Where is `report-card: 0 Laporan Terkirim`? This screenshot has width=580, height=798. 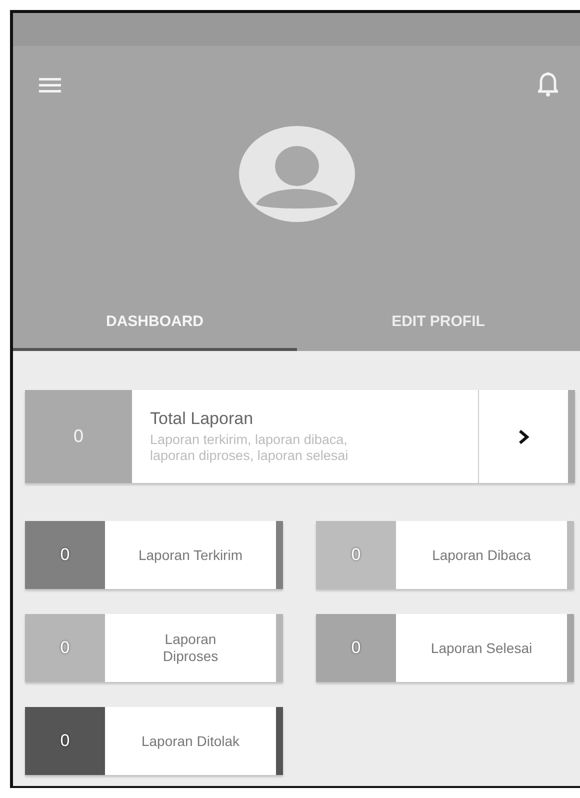
report-card: 0 Laporan Terkirim is located at coordinates (154, 555).